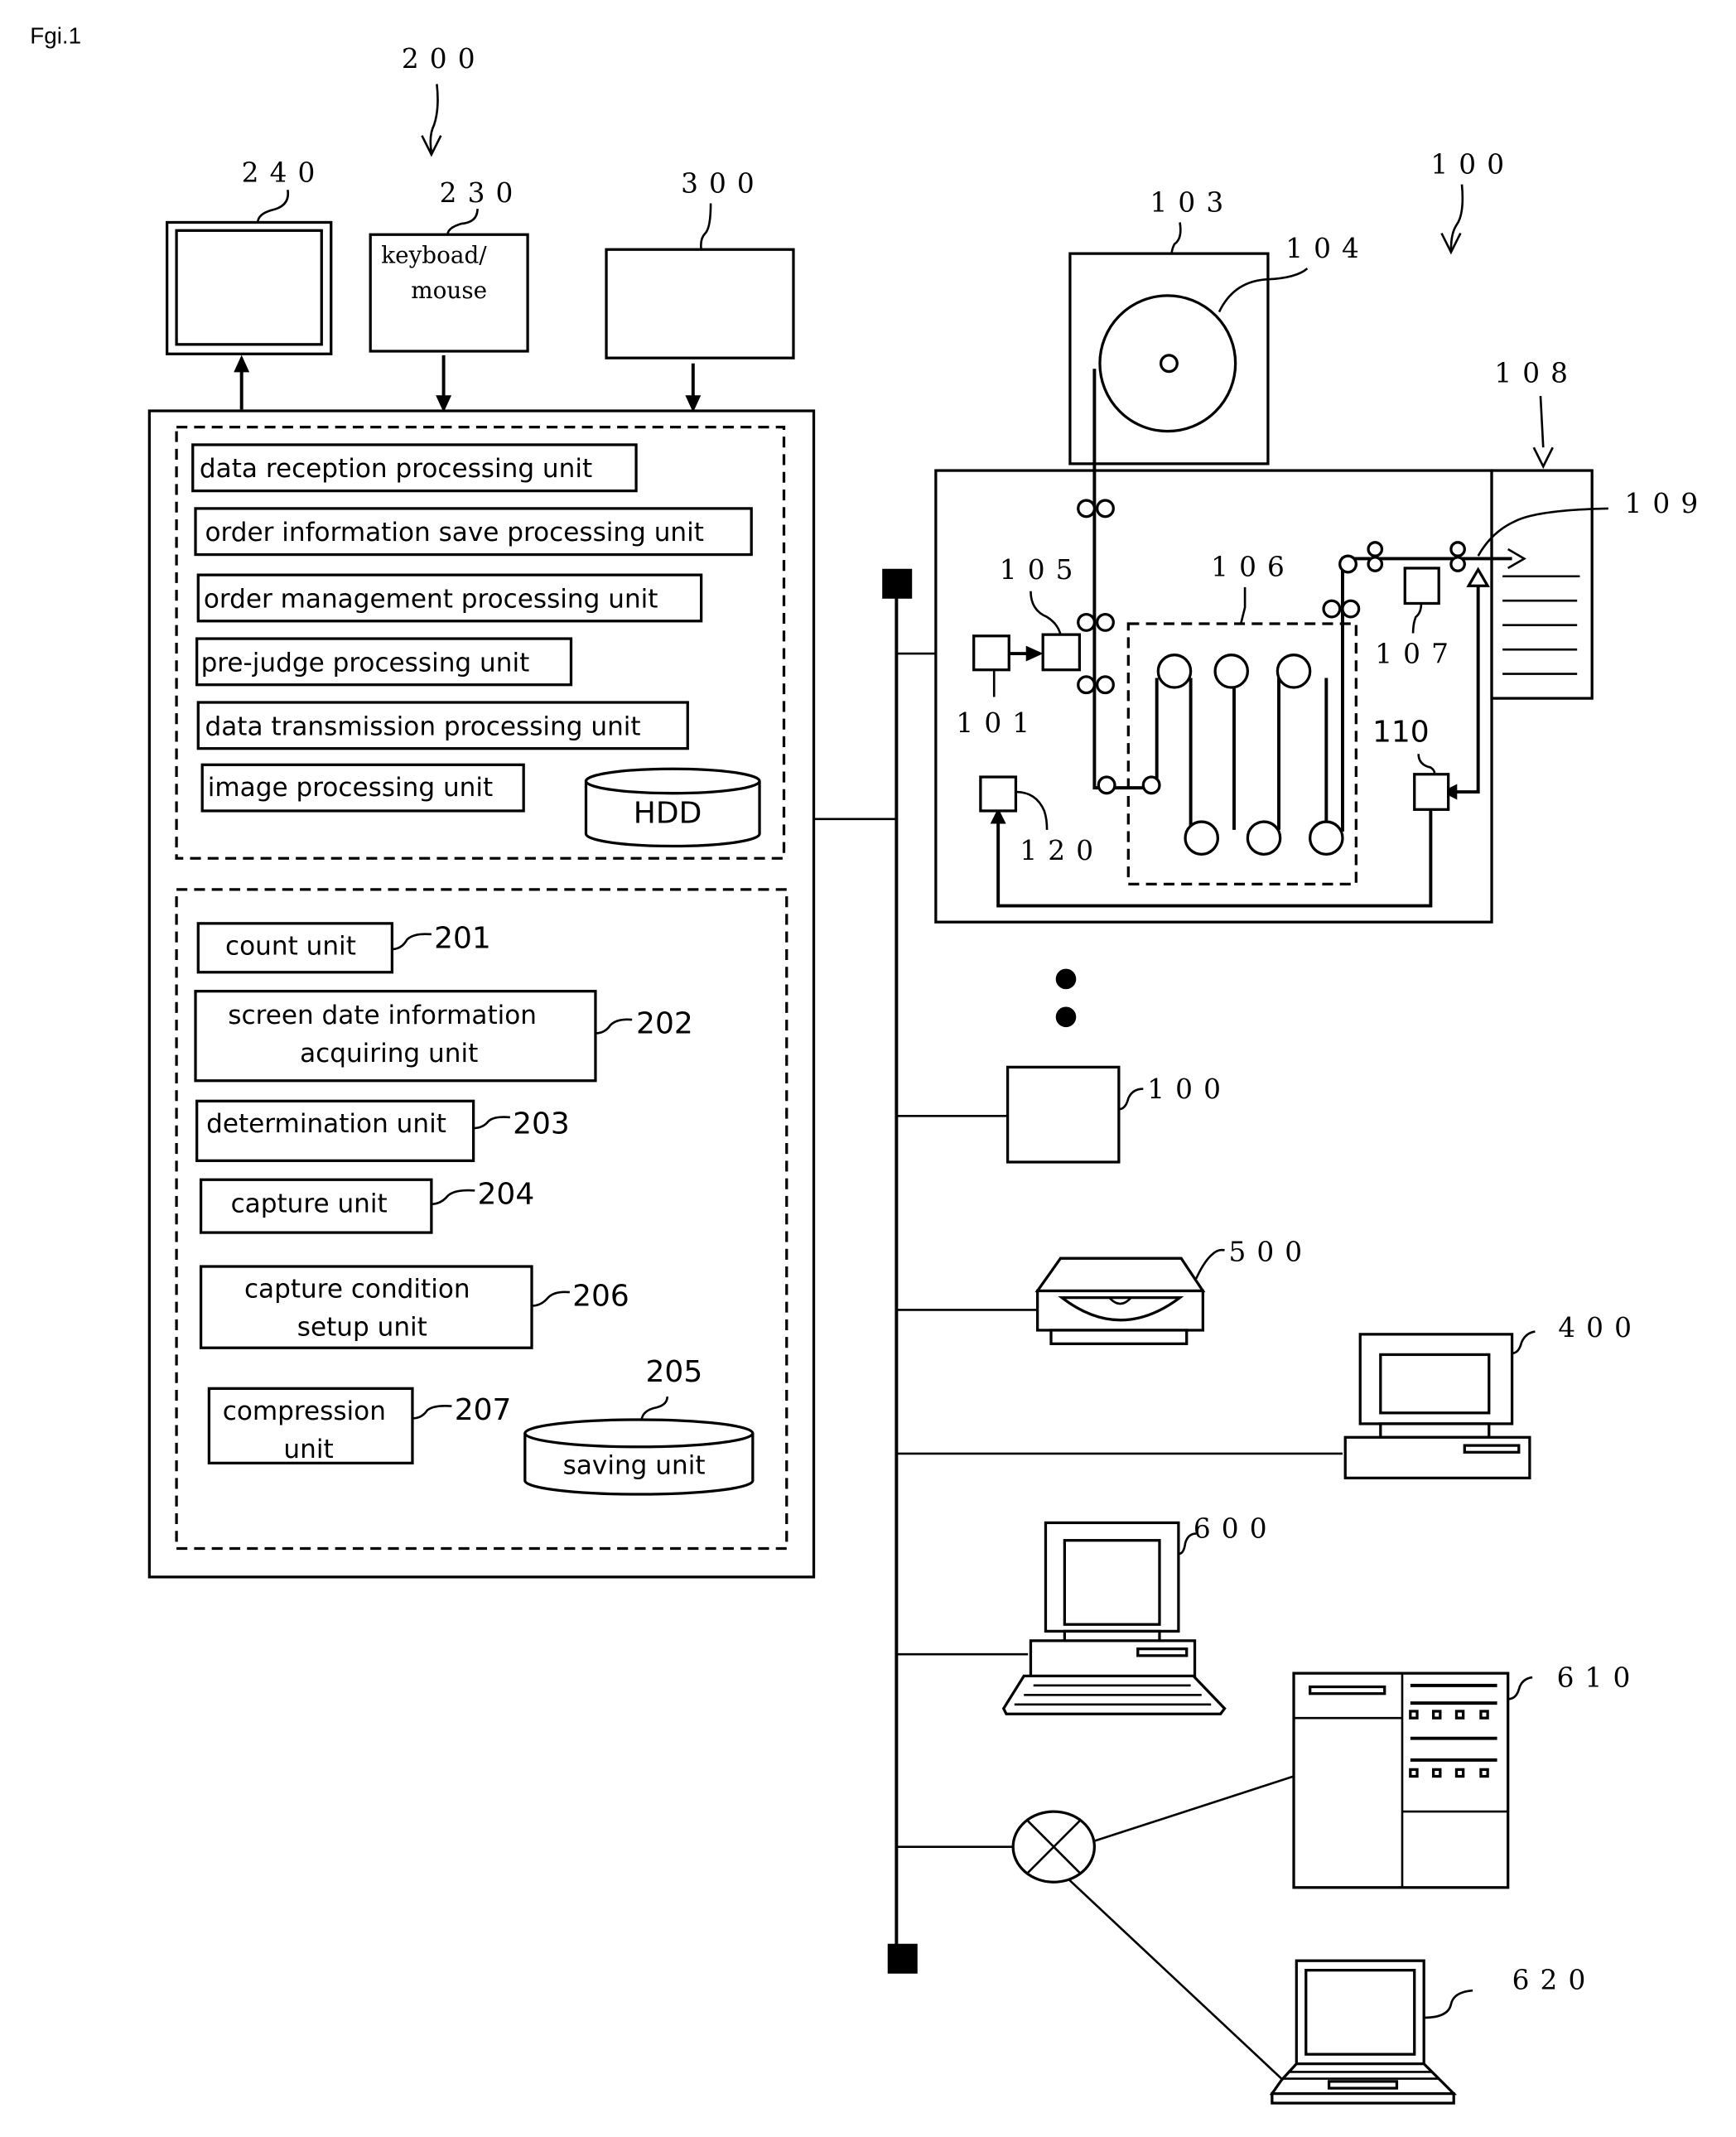  What do you see at coordinates (1189, 1089) in the screenshot?
I see `ref-100b: 100` at bounding box center [1189, 1089].